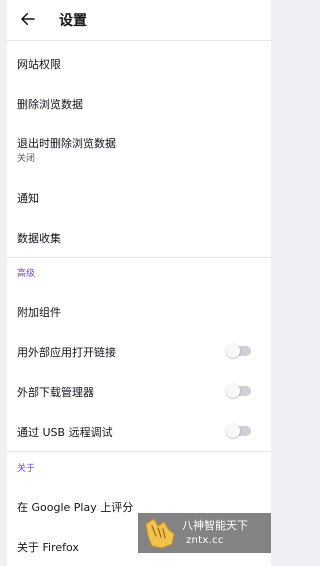 This screenshot has width=320, height=566. I want to click on open-links-external-toggle, so click(238, 351).